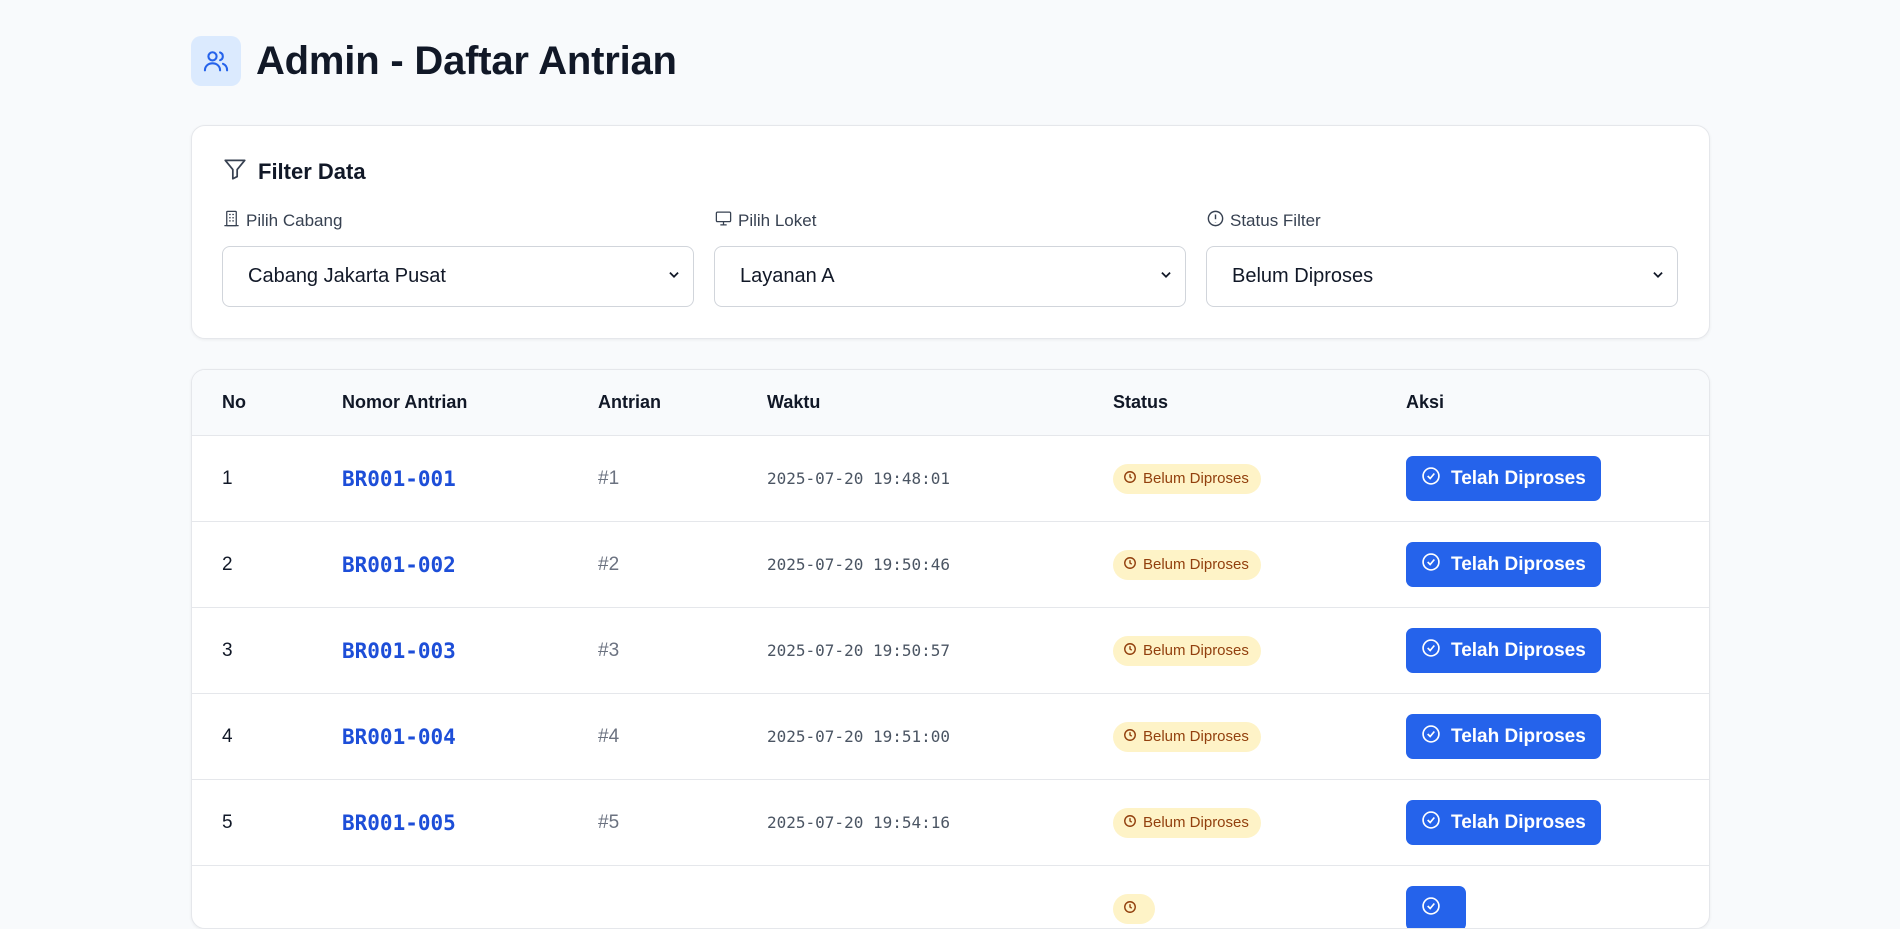 The height and width of the screenshot is (929, 1900). Describe the element at coordinates (399, 737) in the screenshot. I see `queue-number-link: BR001-004` at that location.